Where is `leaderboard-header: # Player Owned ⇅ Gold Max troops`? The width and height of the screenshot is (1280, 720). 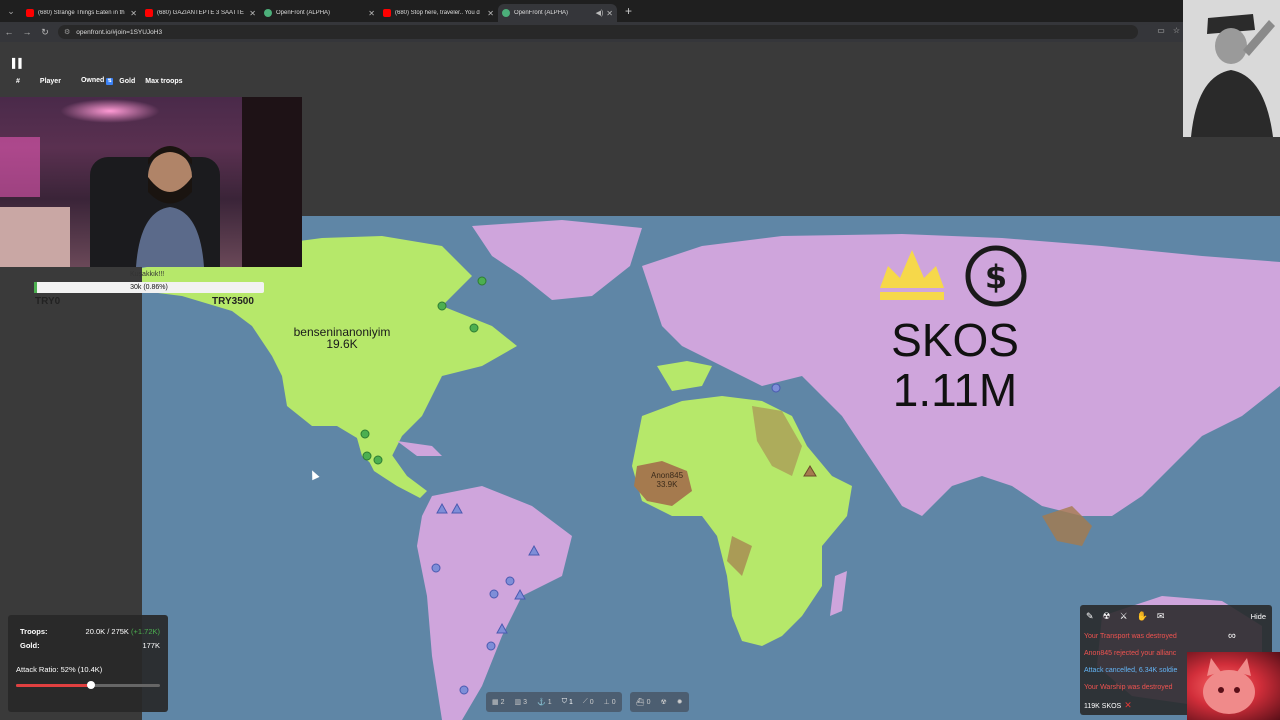
leaderboard-header: # Player Owned ⇅ Gold Max troops is located at coordinates (103, 81).